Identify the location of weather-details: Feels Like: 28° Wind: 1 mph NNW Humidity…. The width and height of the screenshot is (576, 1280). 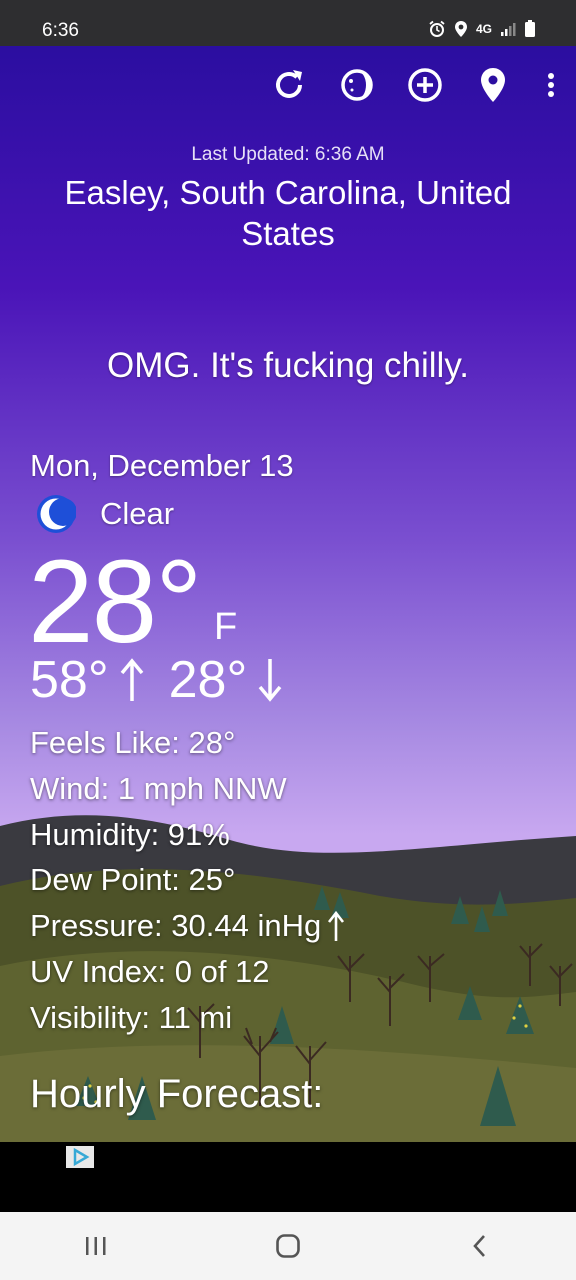
(187, 880).